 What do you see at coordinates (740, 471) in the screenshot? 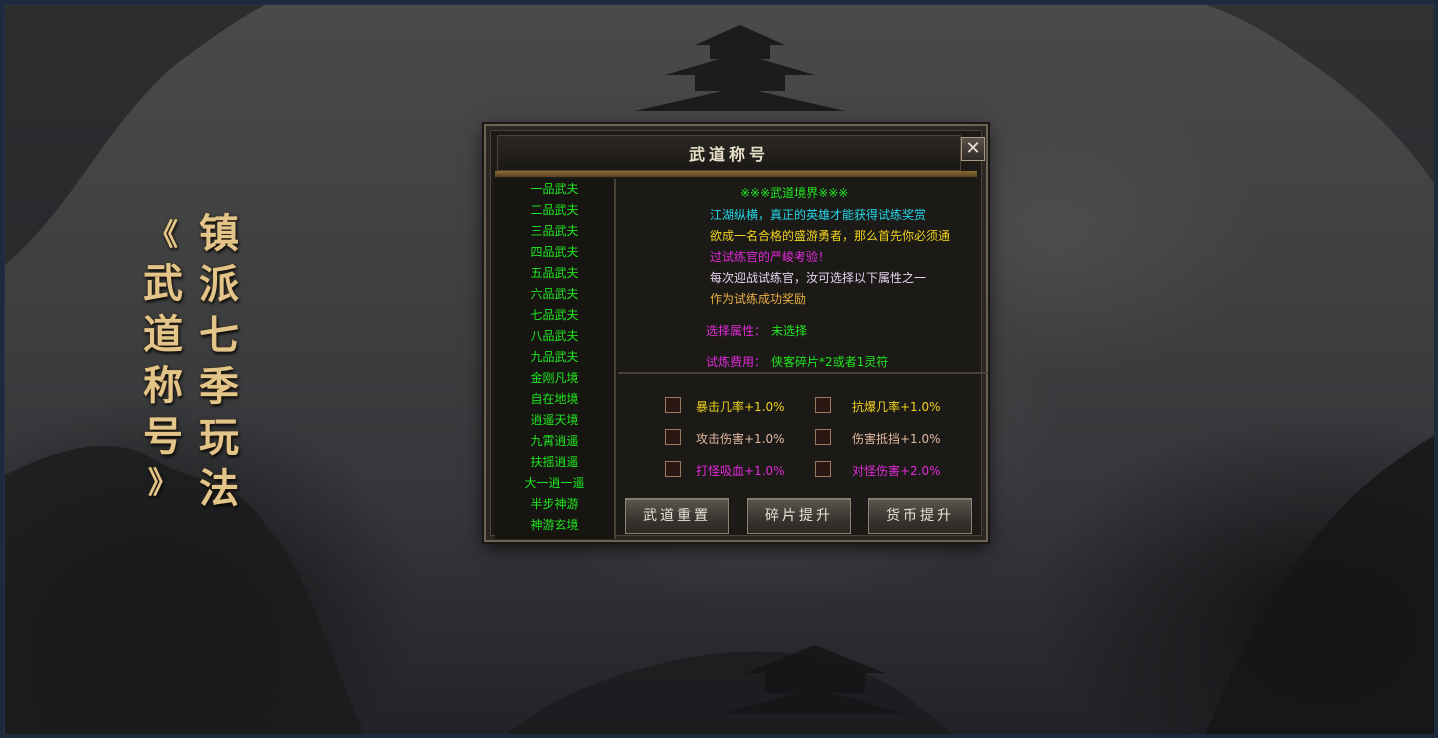
I see `option-label: 打怪吸血+1.0%` at bounding box center [740, 471].